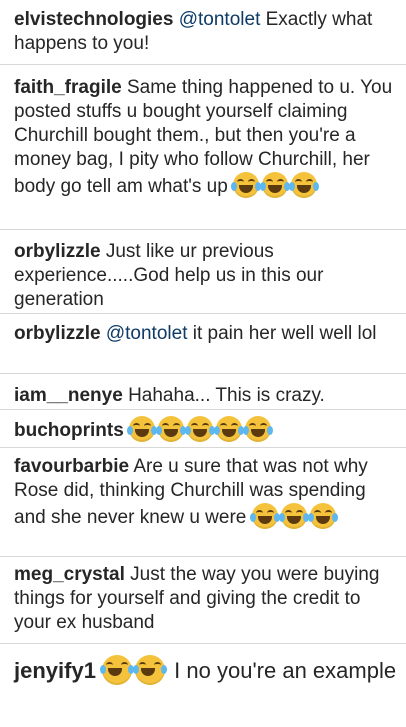 This screenshot has width=406, height=727. Describe the element at coordinates (223, 395) in the screenshot. I see `comment-text: Hahaha... This is crazy.` at that location.